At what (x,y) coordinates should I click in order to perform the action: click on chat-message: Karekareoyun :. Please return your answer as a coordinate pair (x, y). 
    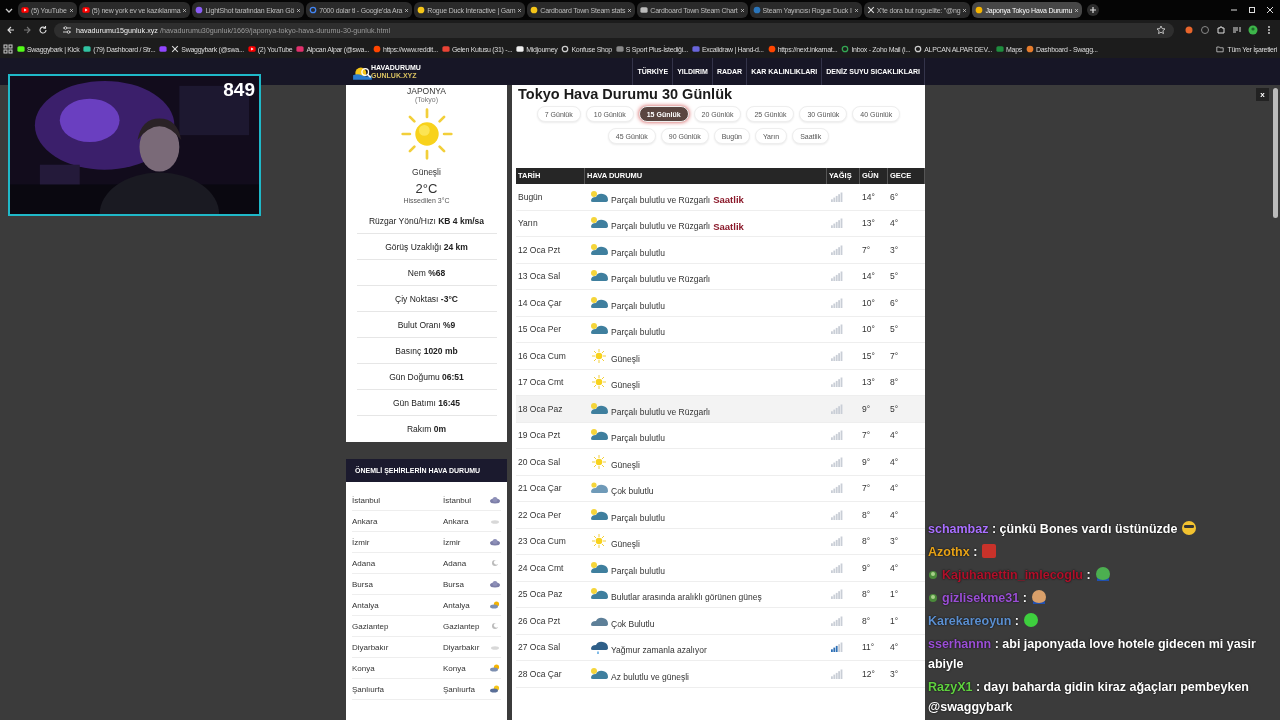
    Looking at the image, I should click on (974, 621).